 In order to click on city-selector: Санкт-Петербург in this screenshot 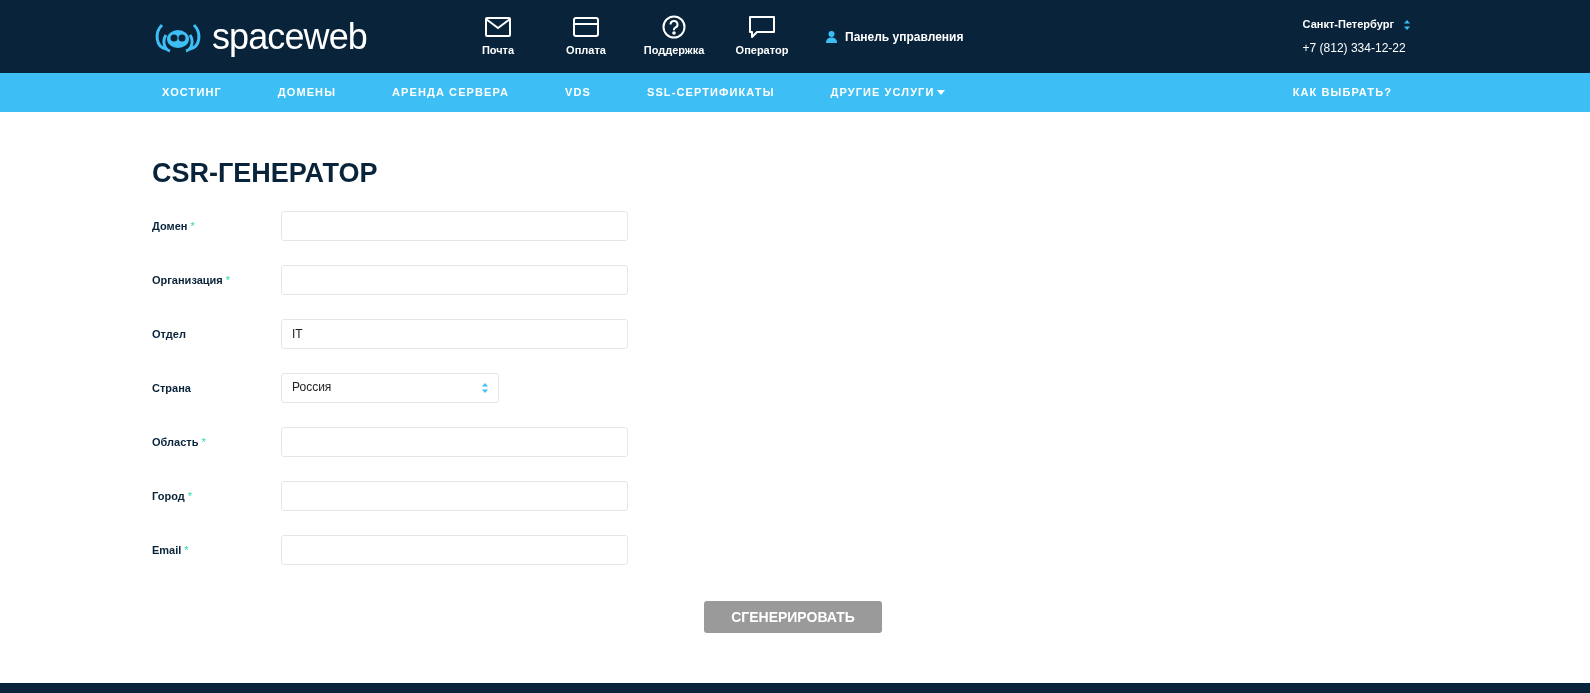, I will do `click(1348, 24)`.